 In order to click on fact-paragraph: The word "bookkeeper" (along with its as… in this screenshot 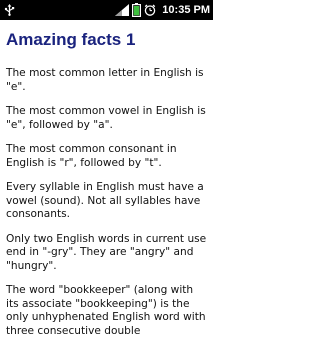, I will do `click(106, 310)`.